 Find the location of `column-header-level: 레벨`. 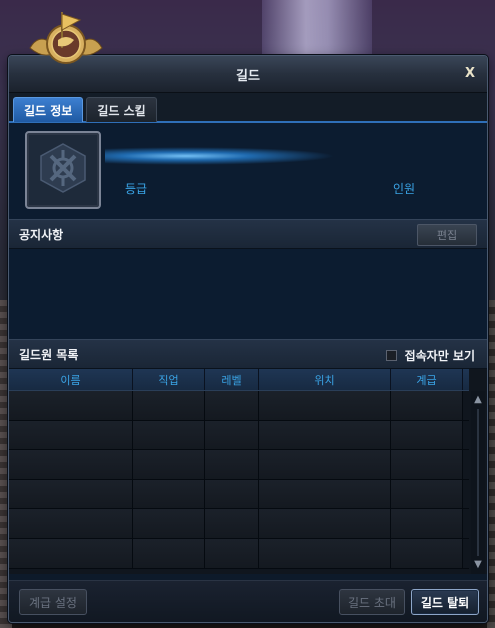

column-header-level: 레벨 is located at coordinates (232, 379).